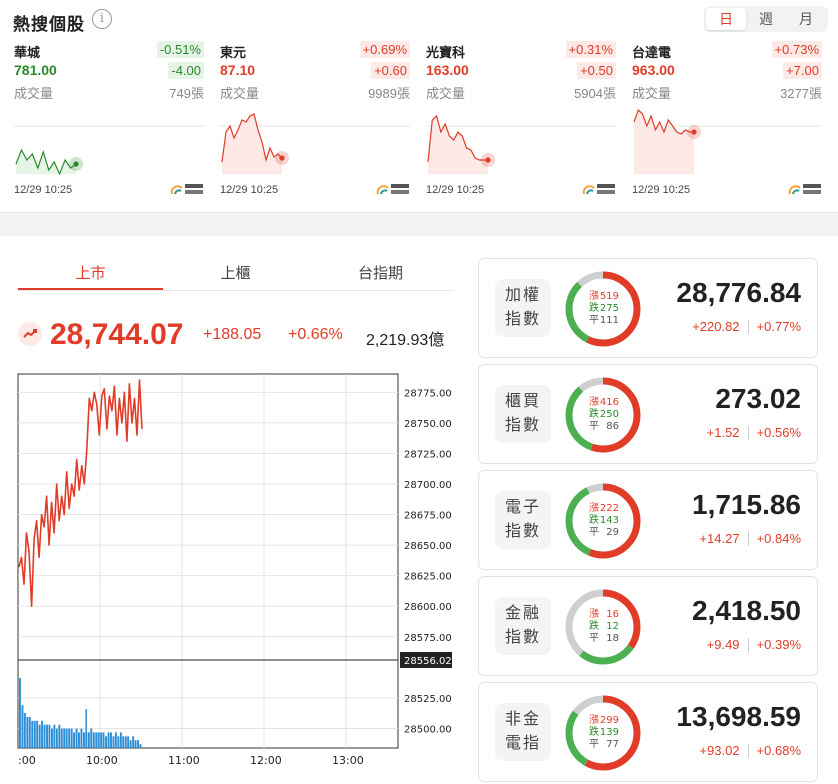 The height and width of the screenshot is (784, 838). I want to click on index-change: +14.27, so click(719, 538).